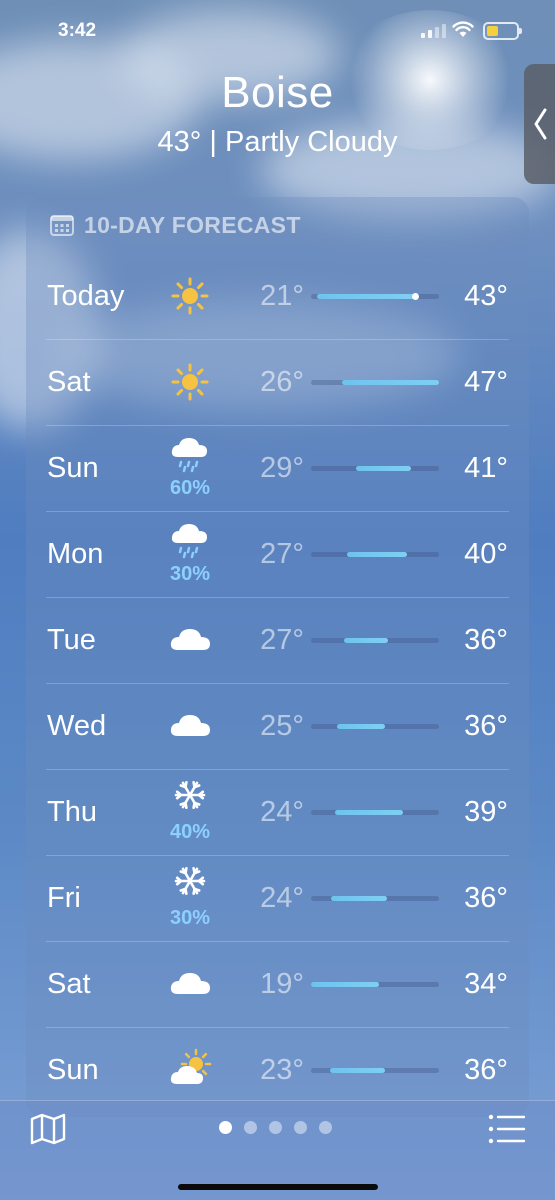 This screenshot has height=1200, width=555. What do you see at coordinates (433, 31) in the screenshot?
I see `cellular-signal-icon` at bounding box center [433, 31].